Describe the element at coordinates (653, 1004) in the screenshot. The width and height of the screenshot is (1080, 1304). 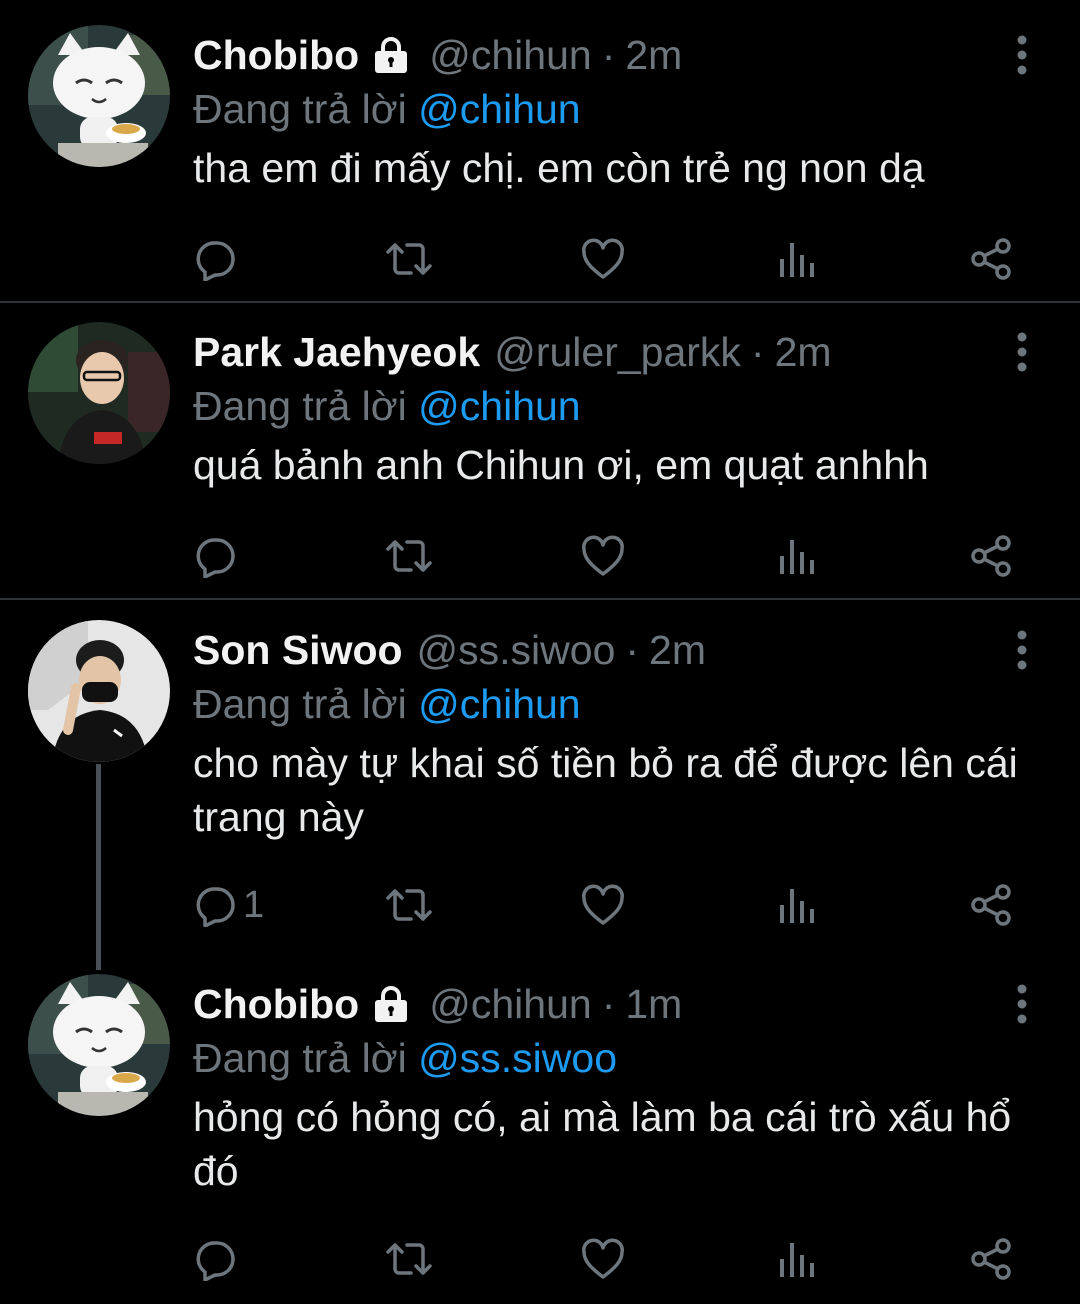
I see `timestamp: 1m` at that location.